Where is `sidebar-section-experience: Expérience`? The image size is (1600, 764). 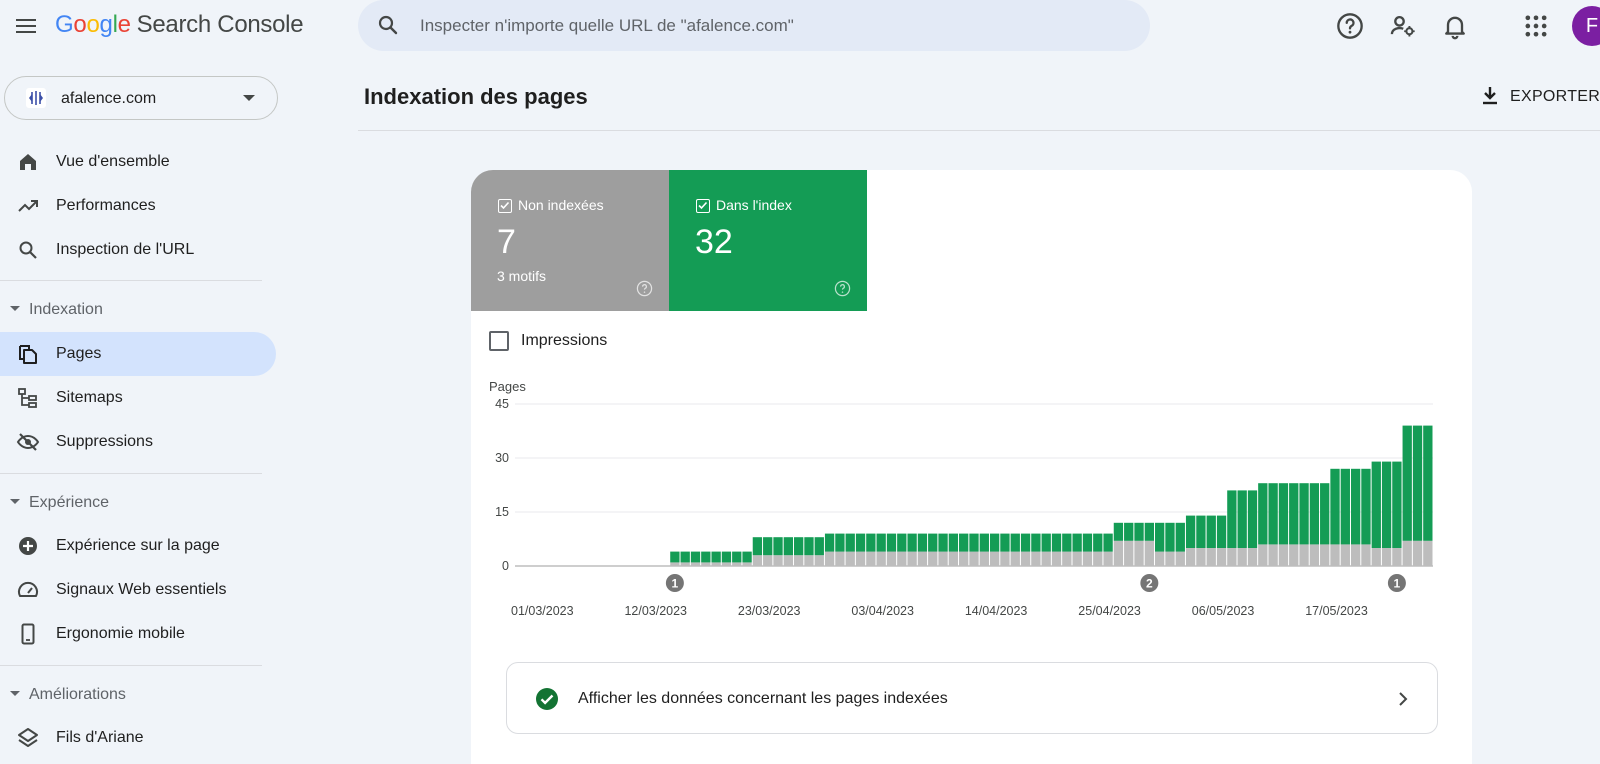
sidebar-section-experience: Expérience is located at coordinates (131, 503).